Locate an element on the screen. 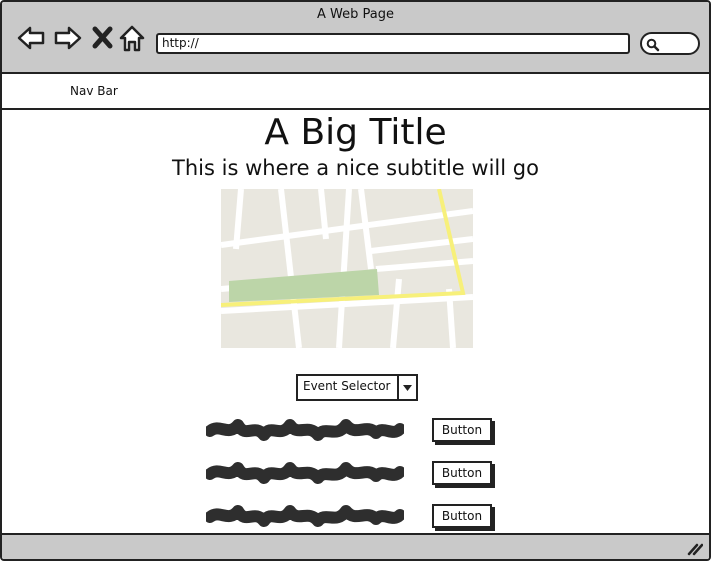  nav-bar-label: Nav Bar is located at coordinates (94, 91).